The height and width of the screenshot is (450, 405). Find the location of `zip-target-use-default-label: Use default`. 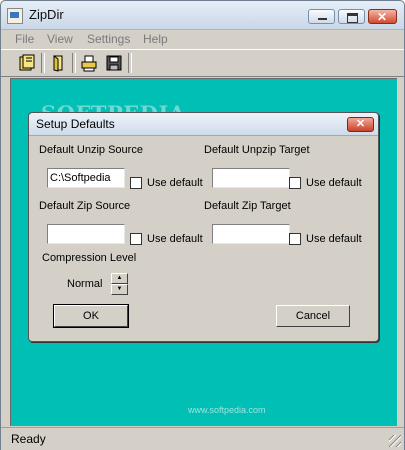

zip-target-use-default-label: Use default is located at coordinates (334, 239).